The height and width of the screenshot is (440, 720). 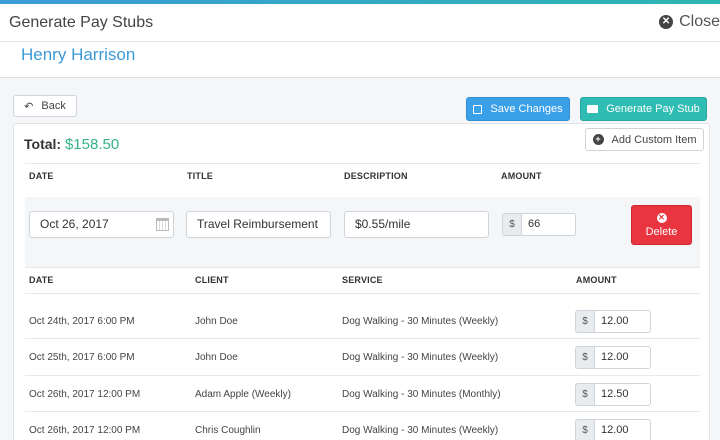 What do you see at coordinates (661, 217) in the screenshot?
I see `delete-x-icon: ✕` at bounding box center [661, 217].